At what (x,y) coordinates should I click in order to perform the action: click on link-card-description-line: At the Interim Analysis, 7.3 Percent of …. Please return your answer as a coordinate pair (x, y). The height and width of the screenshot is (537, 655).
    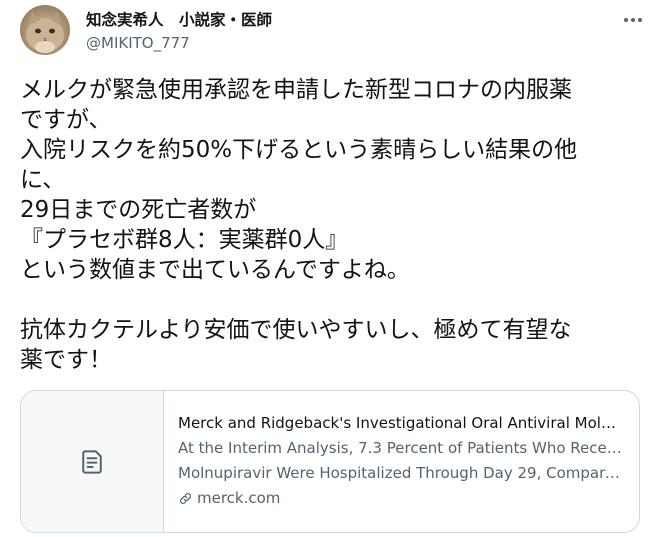
    Looking at the image, I should click on (401, 448).